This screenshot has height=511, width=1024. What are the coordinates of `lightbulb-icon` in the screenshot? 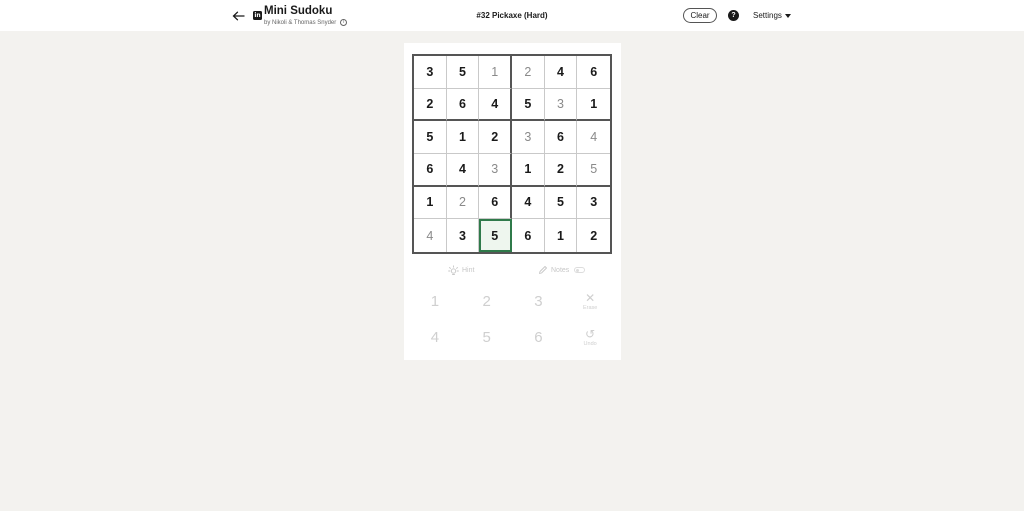 It's located at (453, 270).